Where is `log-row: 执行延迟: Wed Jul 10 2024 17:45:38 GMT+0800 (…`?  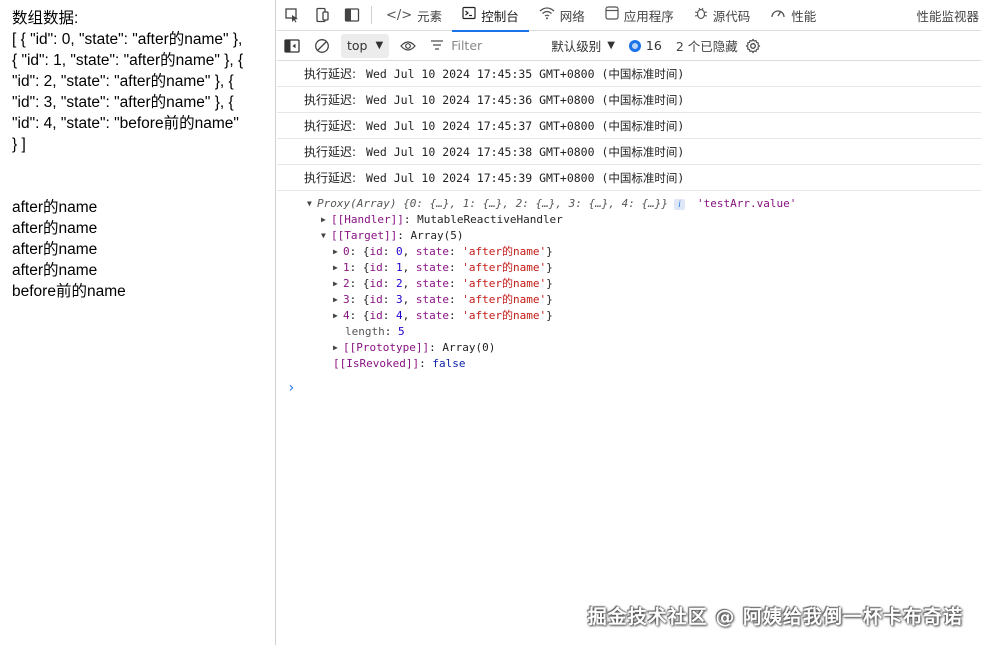 log-row: 执行延迟: Wed Jul 10 2024 17:45:38 GMT+0800 (… is located at coordinates (629, 152).